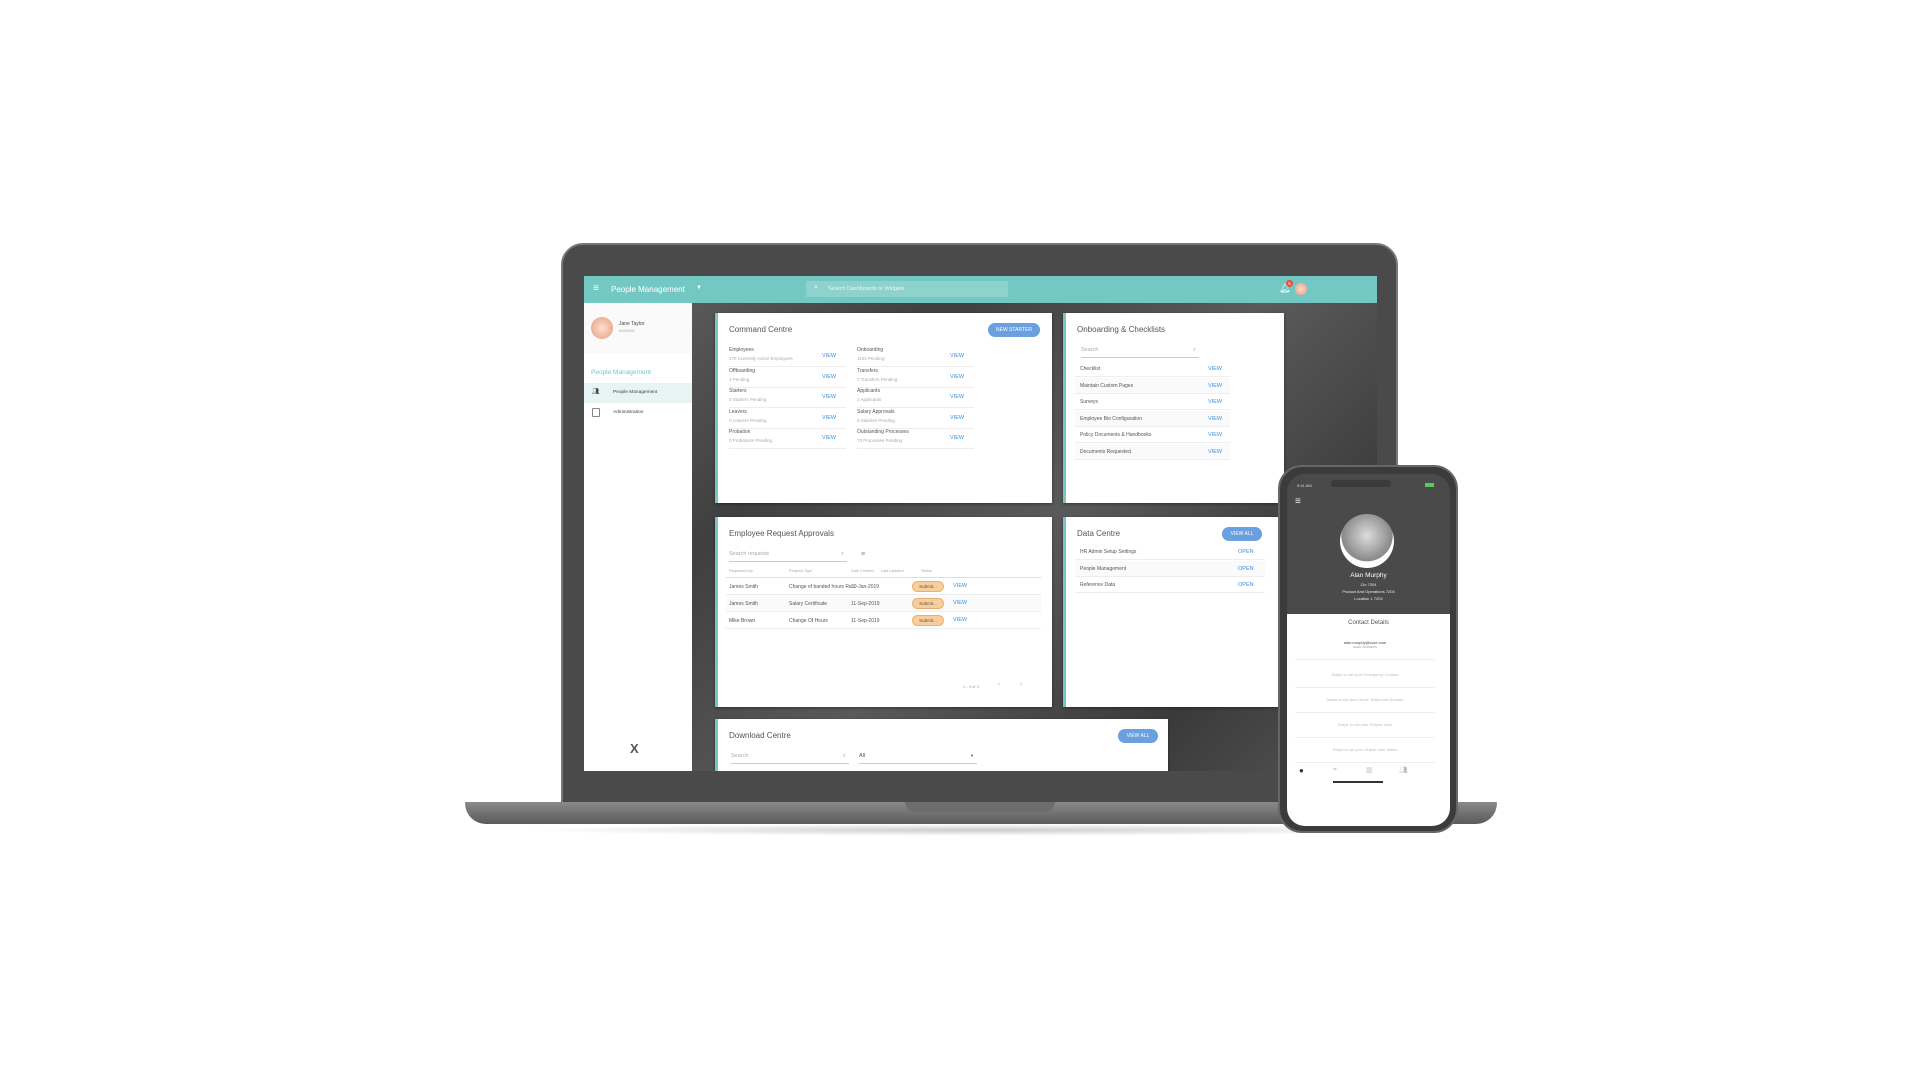 The image size is (1921, 1081). I want to click on contact-prompt-row: Swipe to set your Home Telephone Number, so click(1365, 701).